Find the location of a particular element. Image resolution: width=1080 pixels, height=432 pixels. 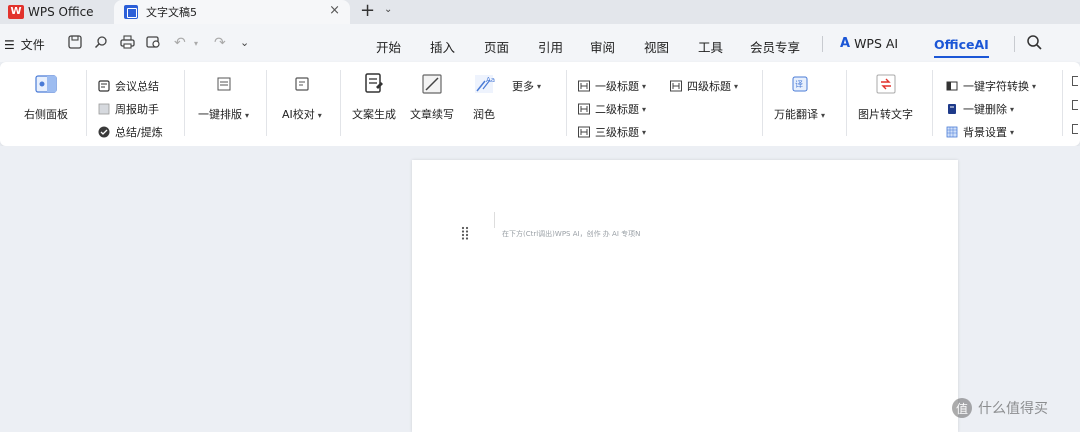

one-click-delete-button: 一键删除 ▾ is located at coordinates (980, 109).